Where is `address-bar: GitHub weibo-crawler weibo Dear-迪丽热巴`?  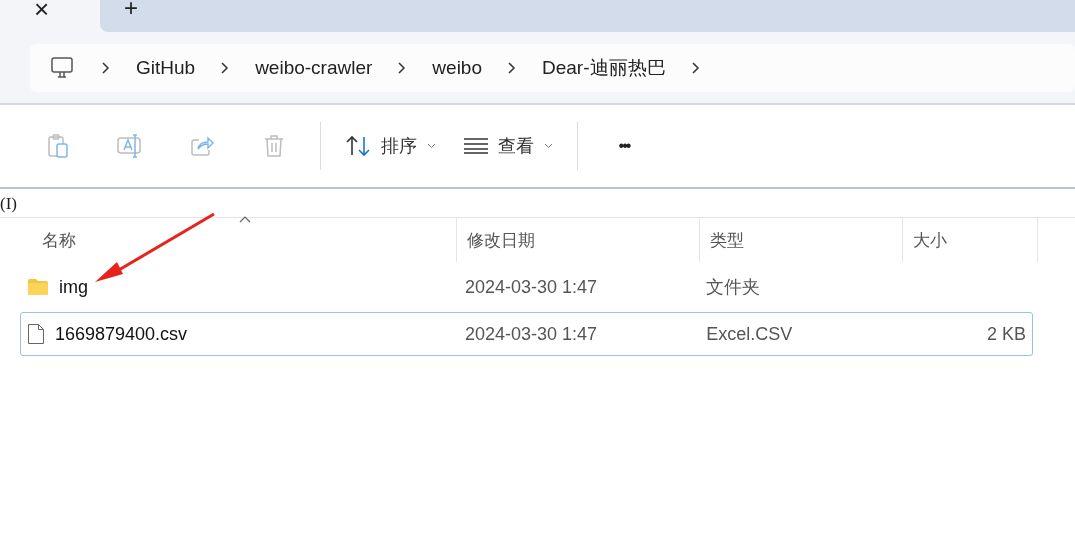 address-bar: GitHub weibo-crawler weibo Dear-迪丽热巴 is located at coordinates (552, 68).